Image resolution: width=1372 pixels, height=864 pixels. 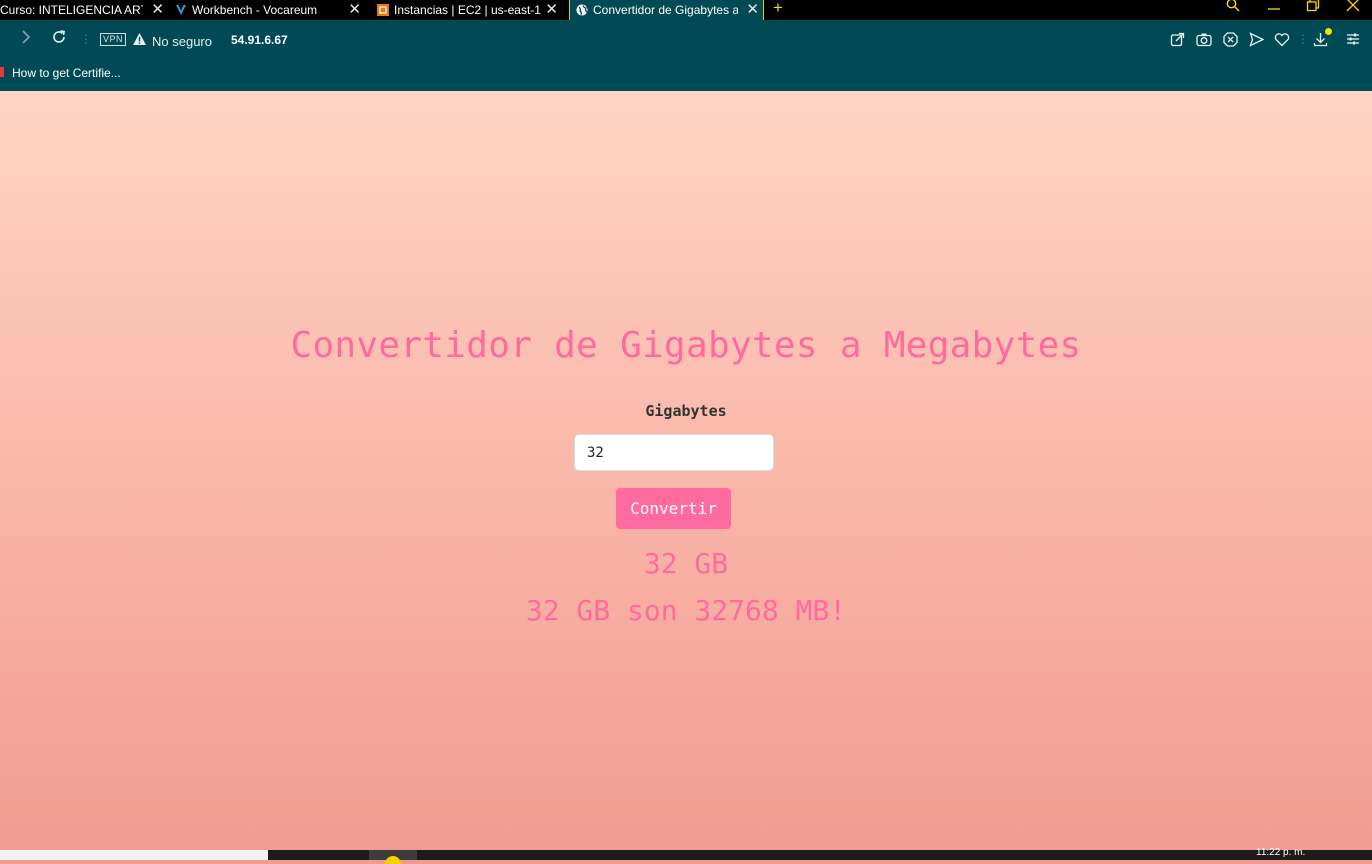 What do you see at coordinates (181, 10) in the screenshot?
I see `vocareum-v-icon` at bounding box center [181, 10].